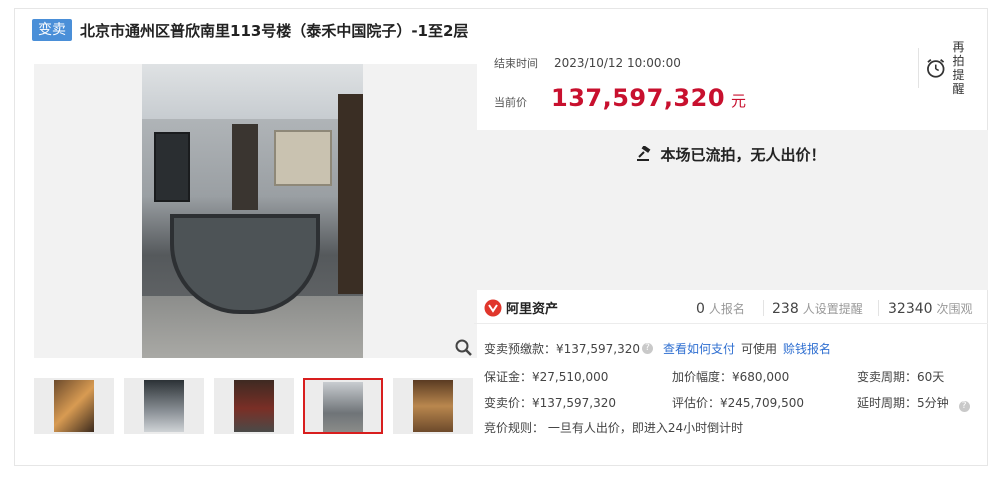 The image size is (1000, 481). What do you see at coordinates (901, 377) in the screenshot?
I see `period-text: 变卖周期：60天` at bounding box center [901, 377].